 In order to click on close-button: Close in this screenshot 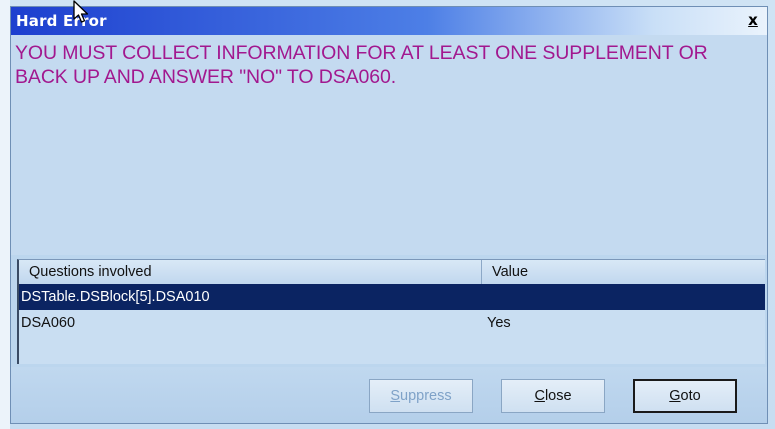, I will do `click(553, 396)`.